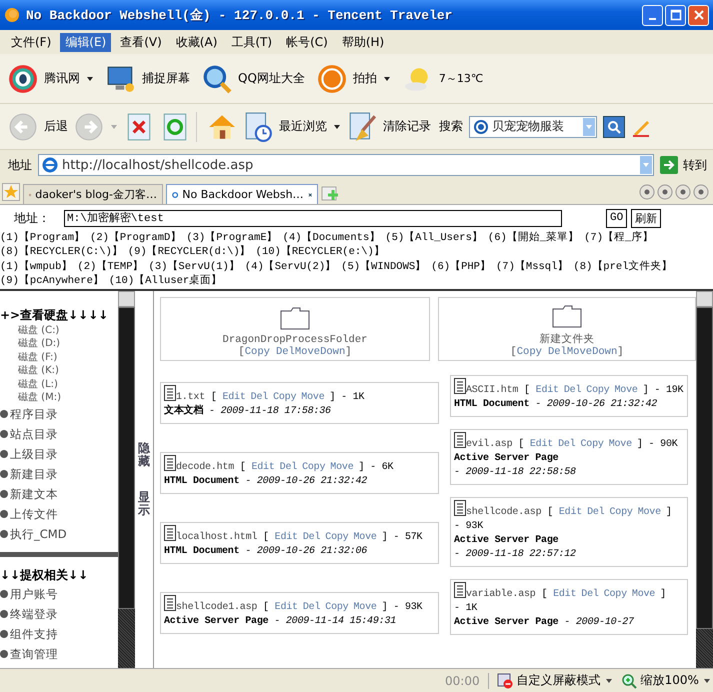 The height and width of the screenshot is (692, 713). What do you see at coordinates (363, 42) in the screenshot?
I see `menu-item: 帮助(H)` at bounding box center [363, 42].